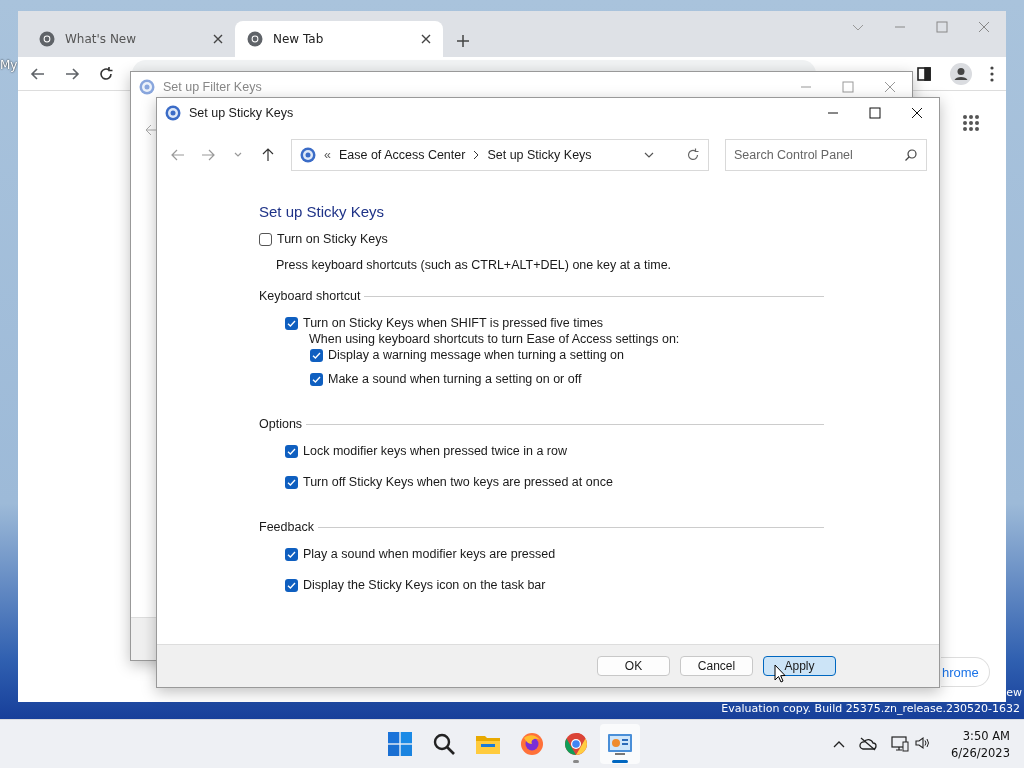 The image size is (1024, 768). Describe the element at coordinates (875, 112) in the screenshot. I see `maximize-icon` at that location.